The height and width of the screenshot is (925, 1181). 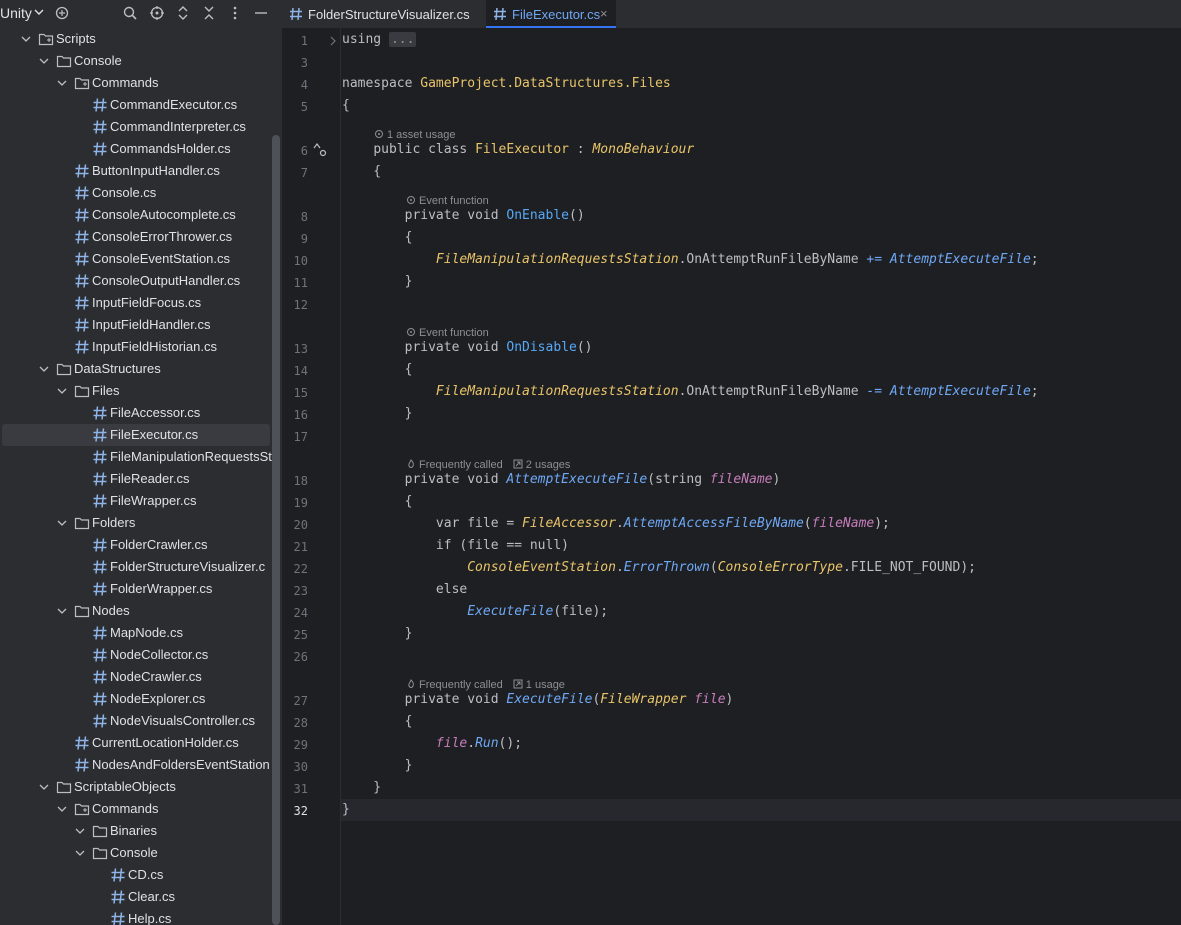 What do you see at coordinates (141, 325) in the screenshot?
I see `tree-file-item: InputFieldHandler.cs` at bounding box center [141, 325].